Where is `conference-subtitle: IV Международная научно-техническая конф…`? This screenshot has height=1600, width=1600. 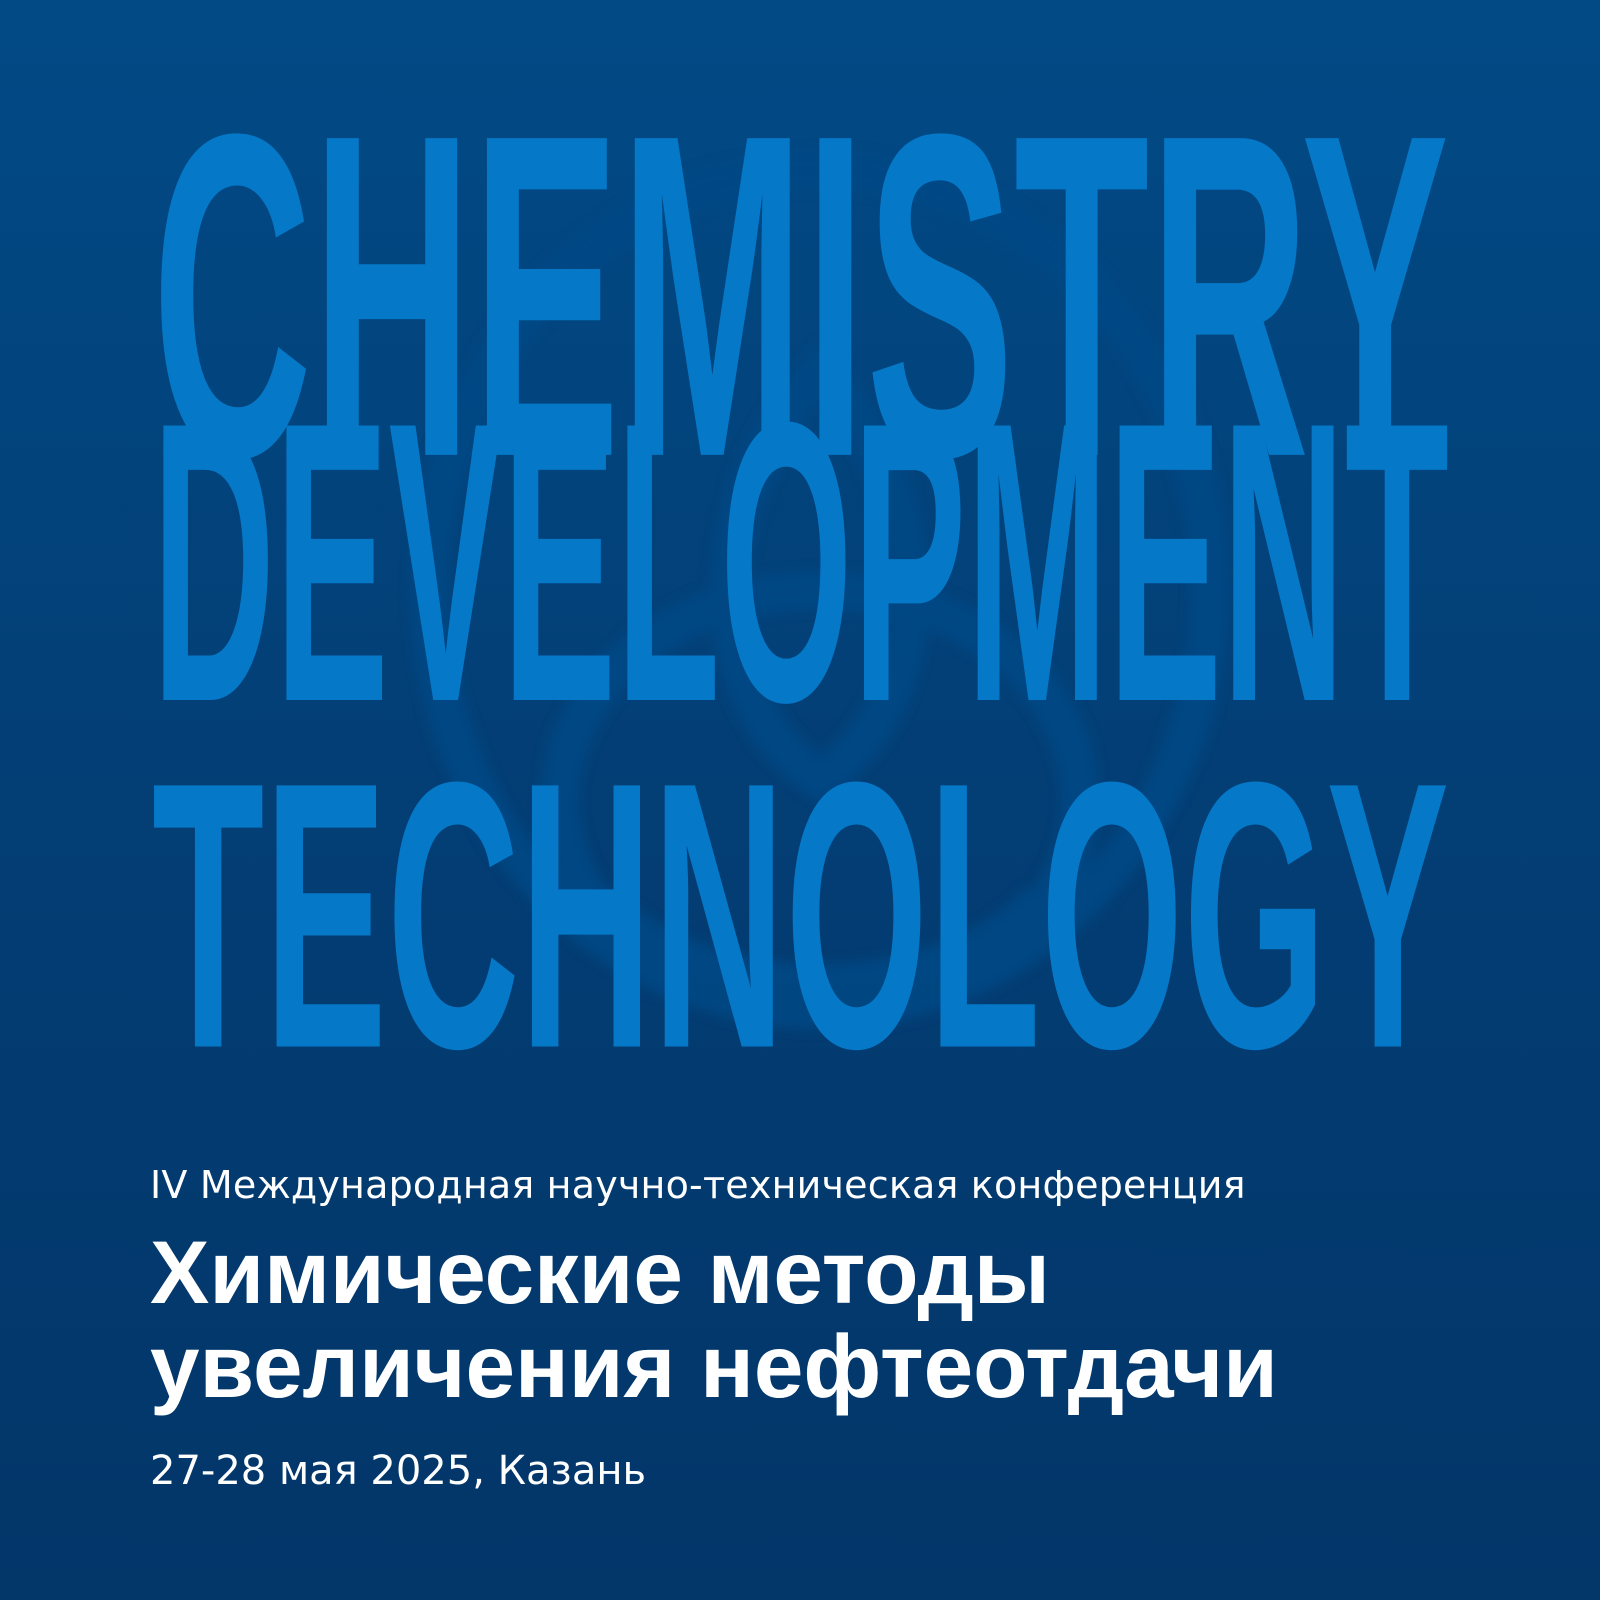 conference-subtitle: IV Международная научно-техническая конф… is located at coordinates (698, 1185).